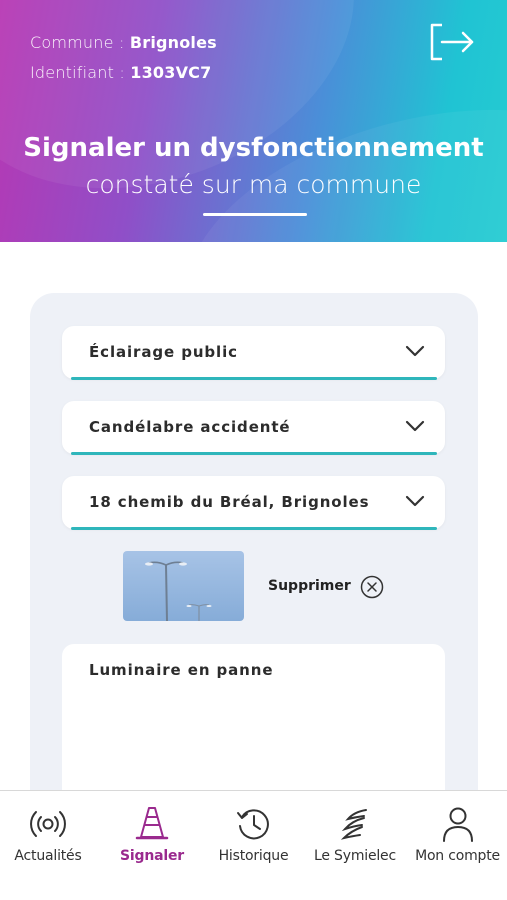 This screenshot has width=507, height=900. I want to click on symielec-logo-icon, so click(353, 824).